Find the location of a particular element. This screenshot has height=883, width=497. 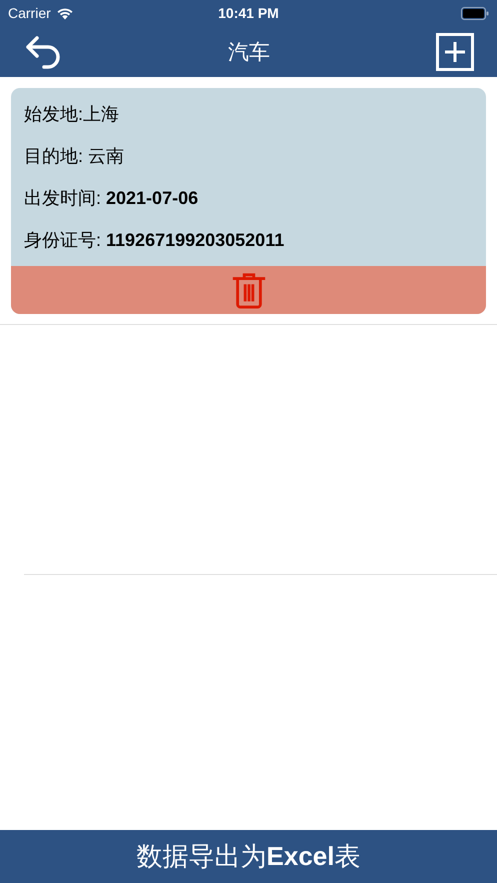

record-field: 目的地: 云南 is located at coordinates (248, 156).